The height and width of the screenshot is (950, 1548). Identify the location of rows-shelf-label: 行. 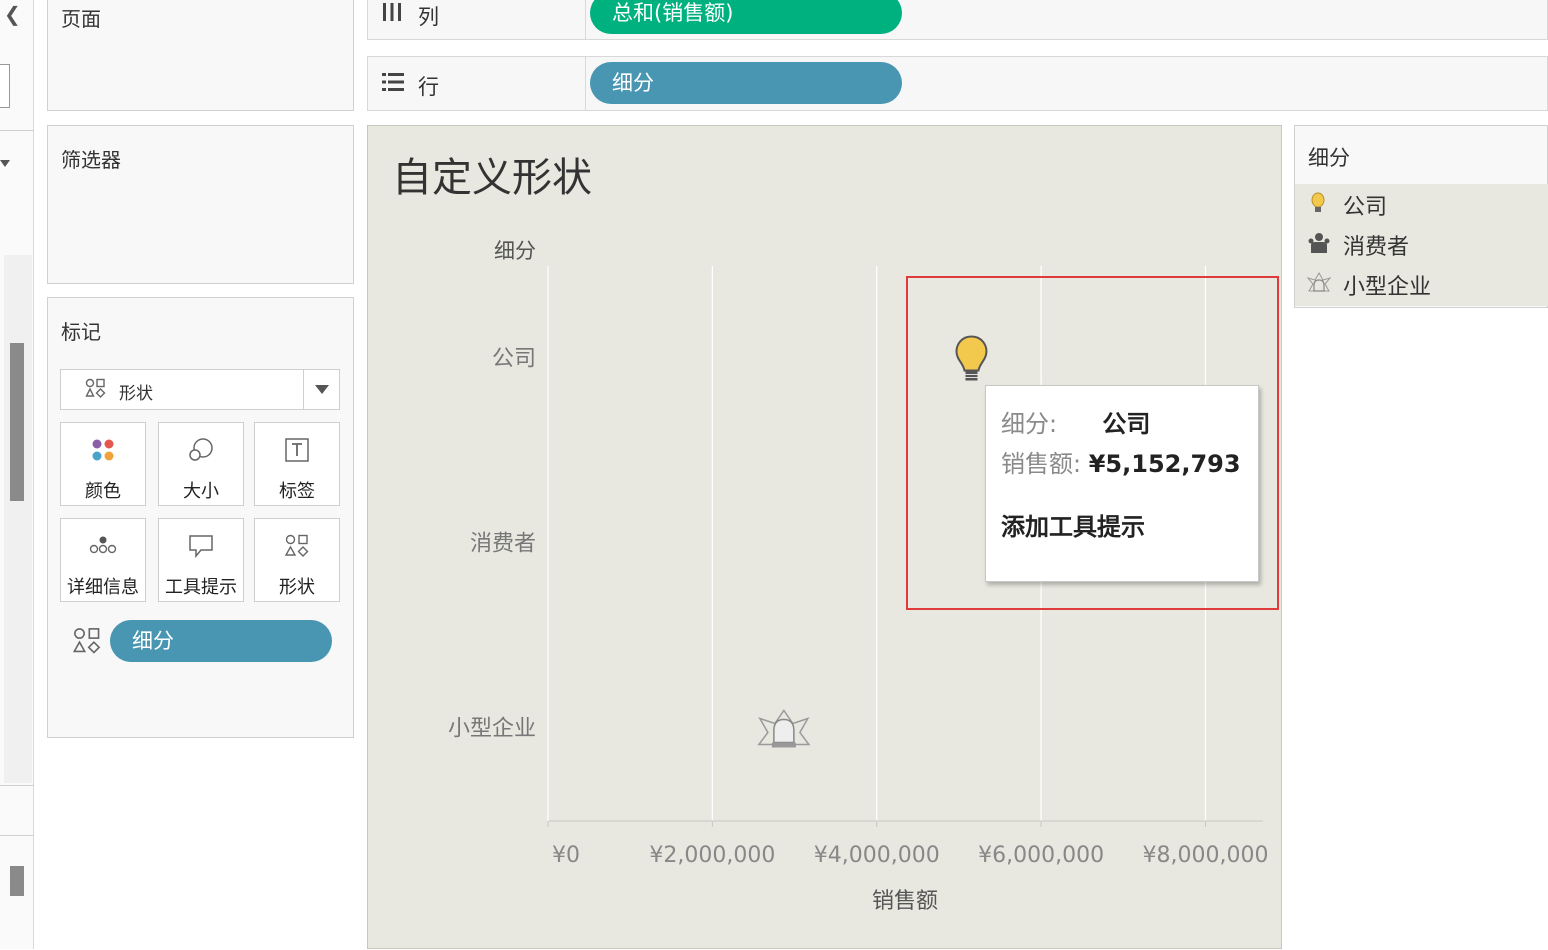
(428, 87).